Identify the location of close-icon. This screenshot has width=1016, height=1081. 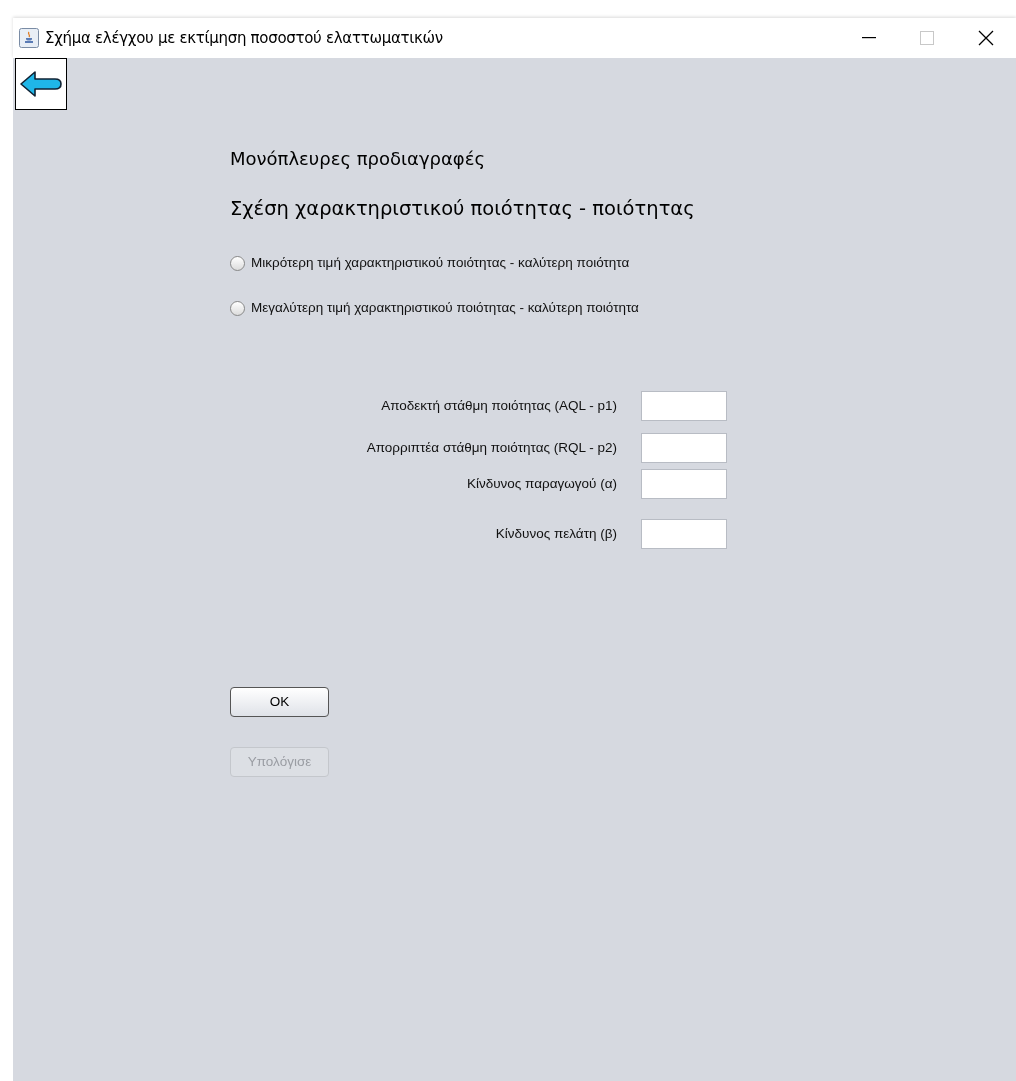
(986, 38).